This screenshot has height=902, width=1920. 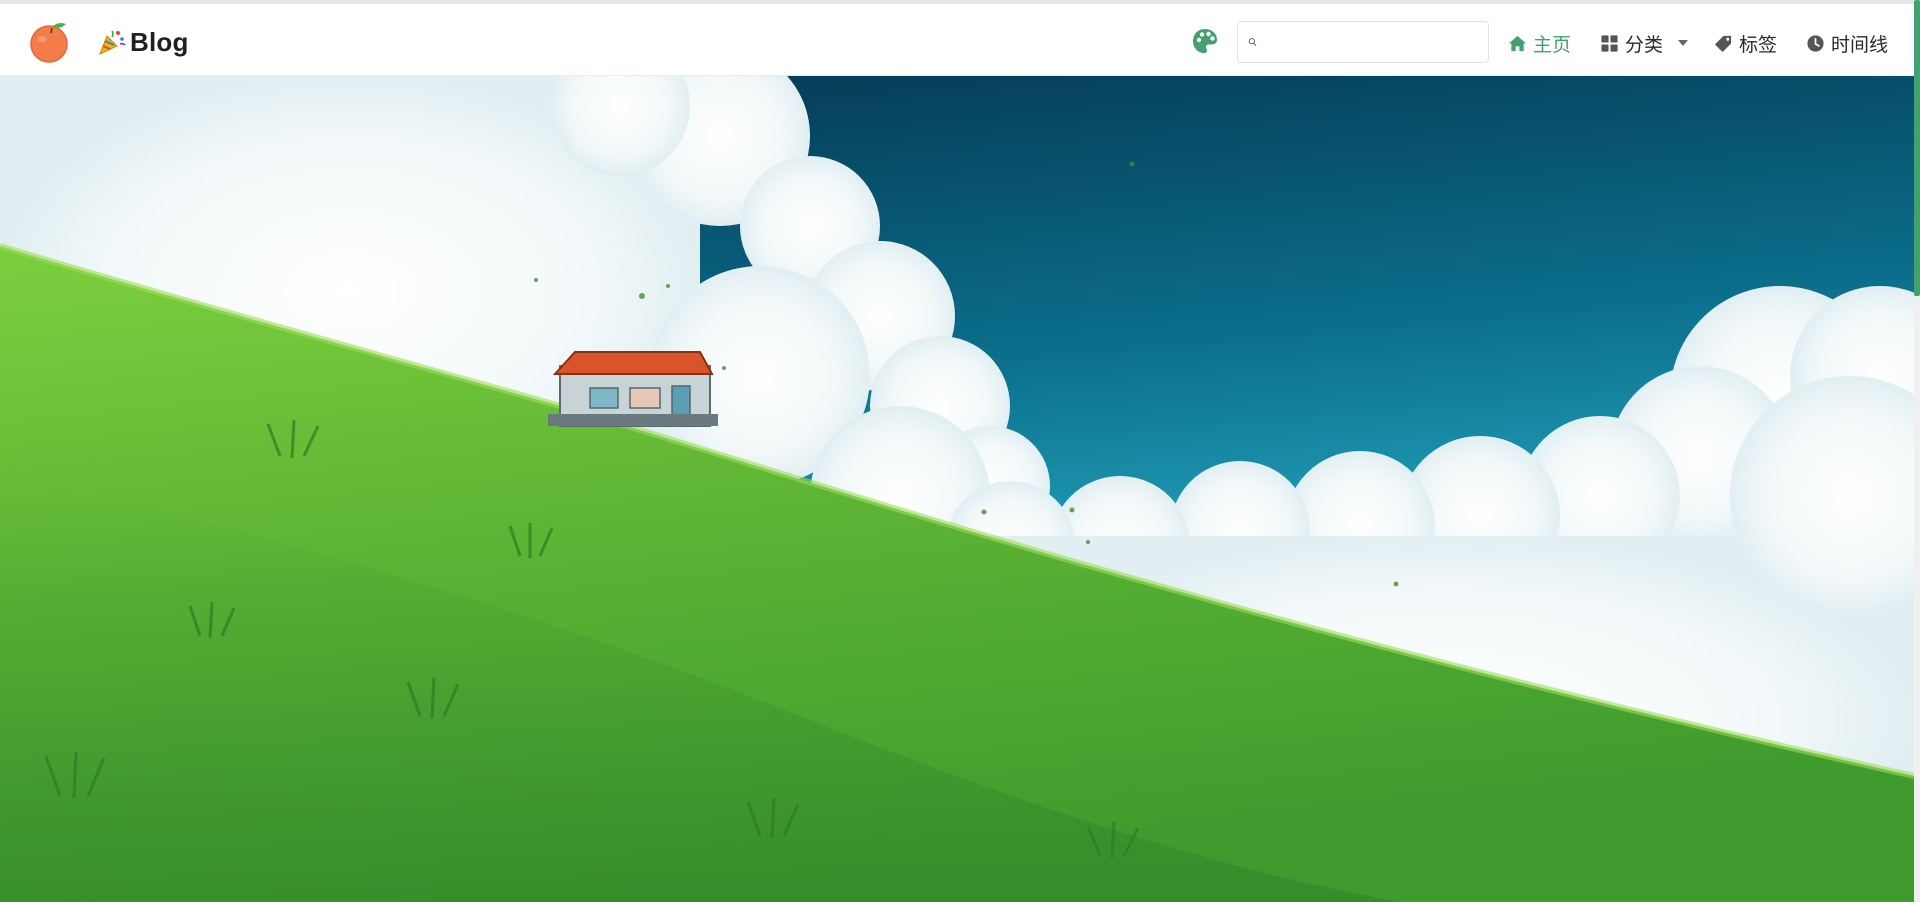 I want to click on scrollbar-thumb, so click(x=1917, y=148).